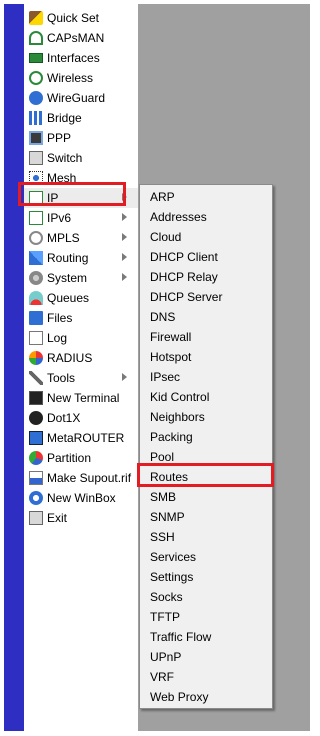  Describe the element at coordinates (73, 18) in the screenshot. I see `menu-item-label: Quick Set` at that location.